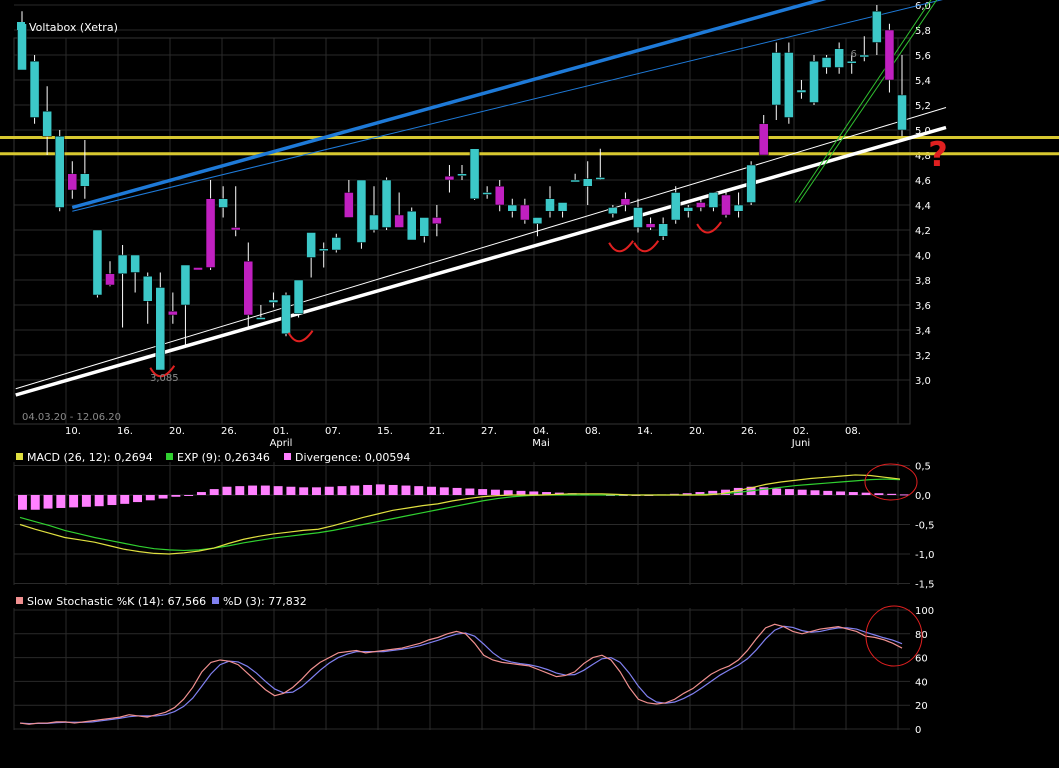  What do you see at coordinates (71, 417) in the screenshot?
I see `date-range: 04.03.20 - 12.06.20` at bounding box center [71, 417].